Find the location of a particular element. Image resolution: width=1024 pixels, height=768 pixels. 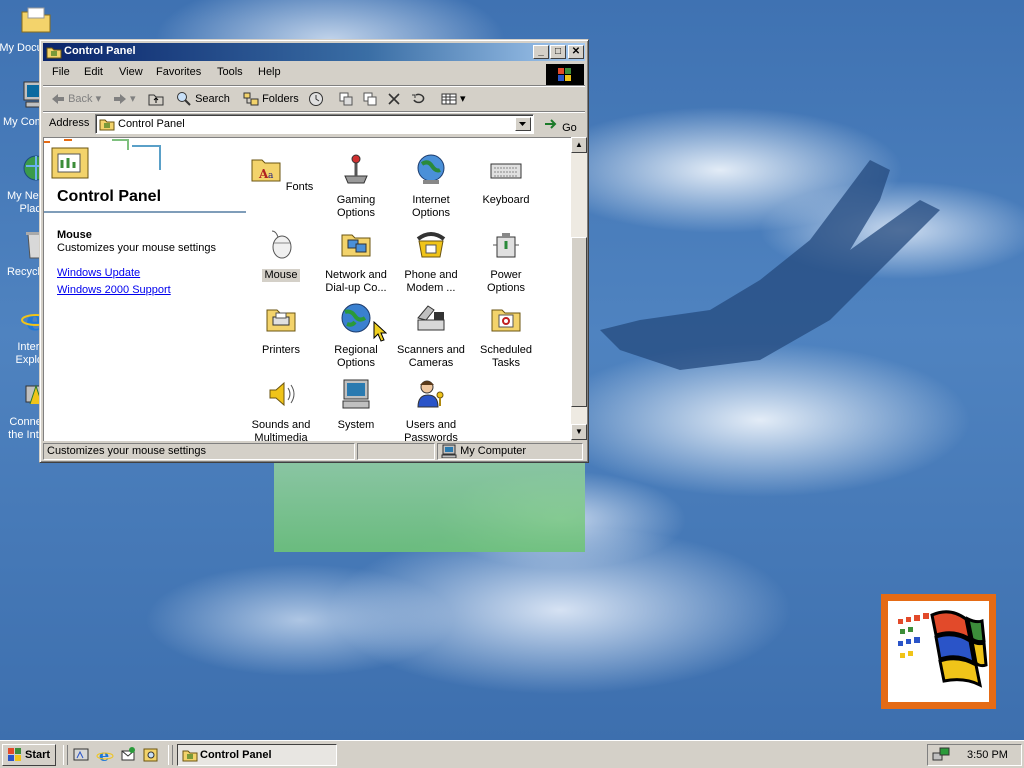

copy-to-button is located at coordinates (370, 99).